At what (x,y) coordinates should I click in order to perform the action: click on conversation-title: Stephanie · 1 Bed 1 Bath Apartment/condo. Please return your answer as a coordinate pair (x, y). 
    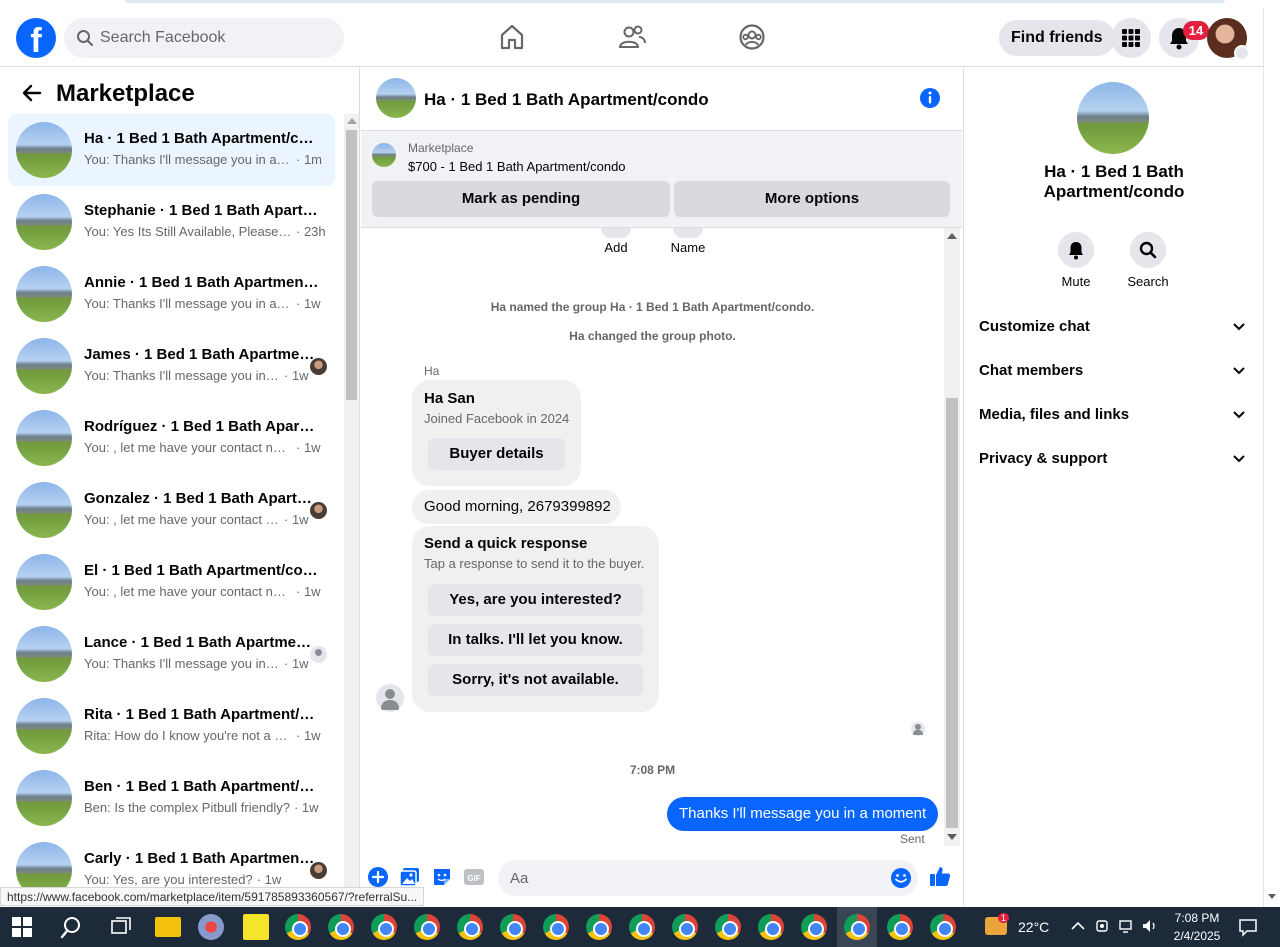
    Looking at the image, I should click on (201, 210).